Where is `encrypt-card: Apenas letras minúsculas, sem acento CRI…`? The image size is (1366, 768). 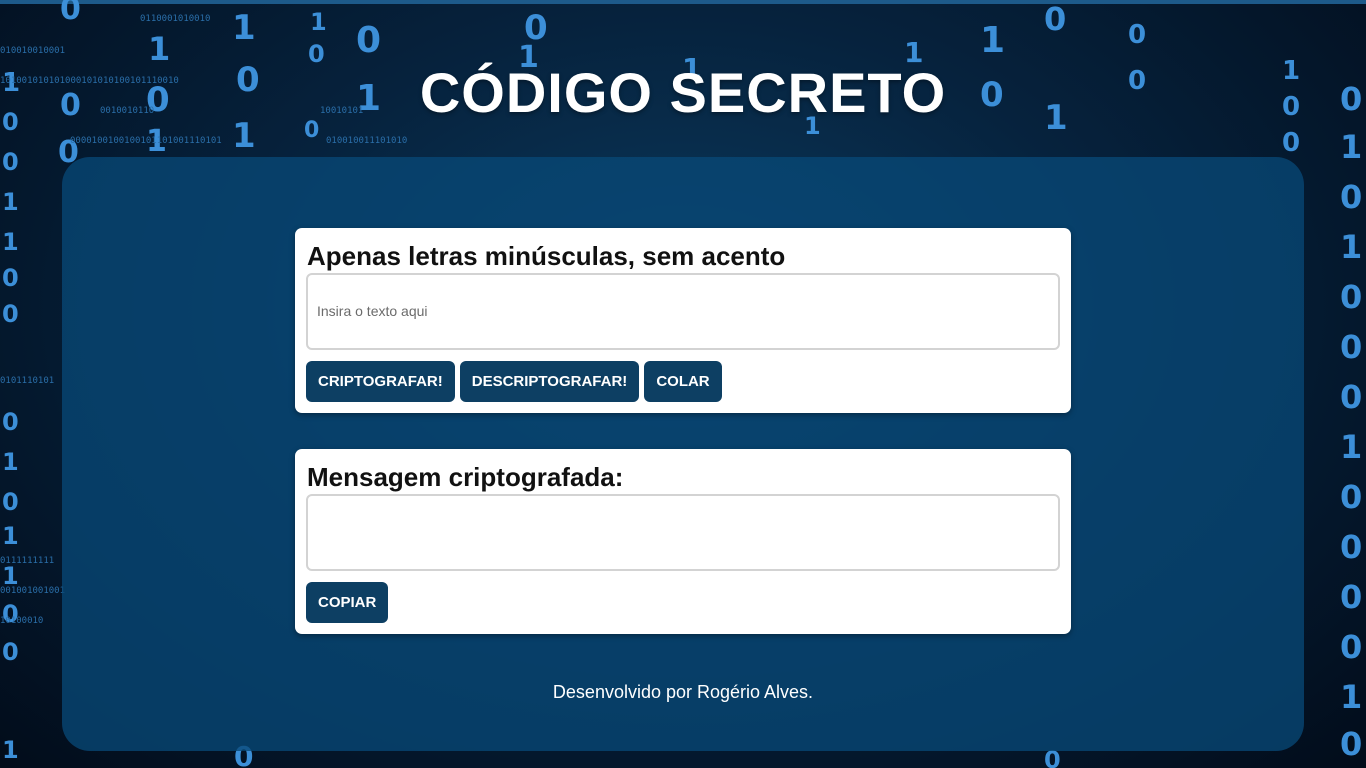 encrypt-card: Apenas letras minúsculas, sem acento CRI… is located at coordinates (683, 320).